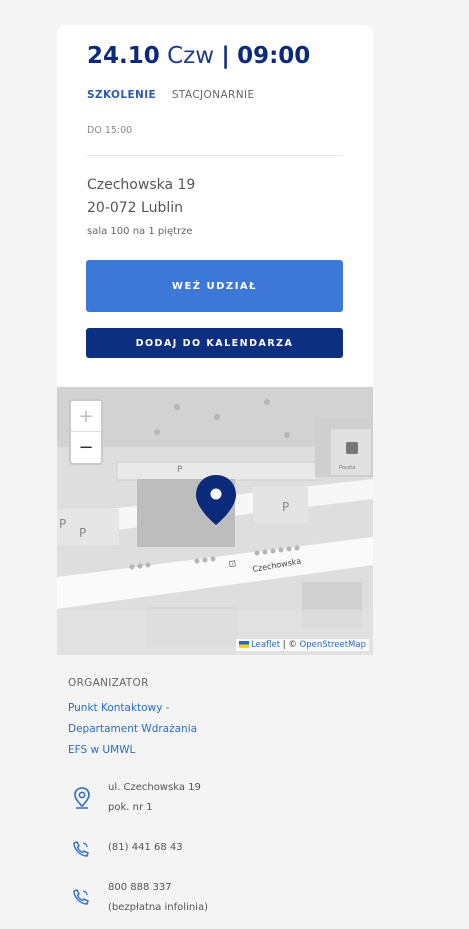  What do you see at coordinates (141, 185) in the screenshot?
I see `event-address-street: Czechowska 19` at bounding box center [141, 185].